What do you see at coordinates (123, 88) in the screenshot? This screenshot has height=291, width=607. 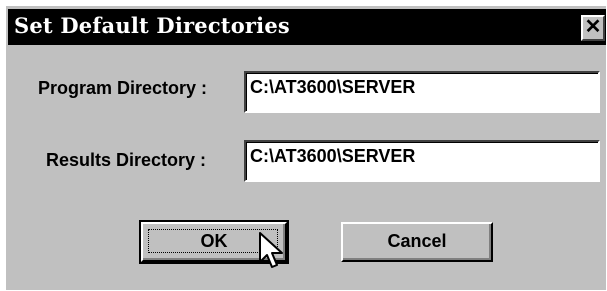 I see `program-directory-label: Program Directory :` at bounding box center [123, 88].